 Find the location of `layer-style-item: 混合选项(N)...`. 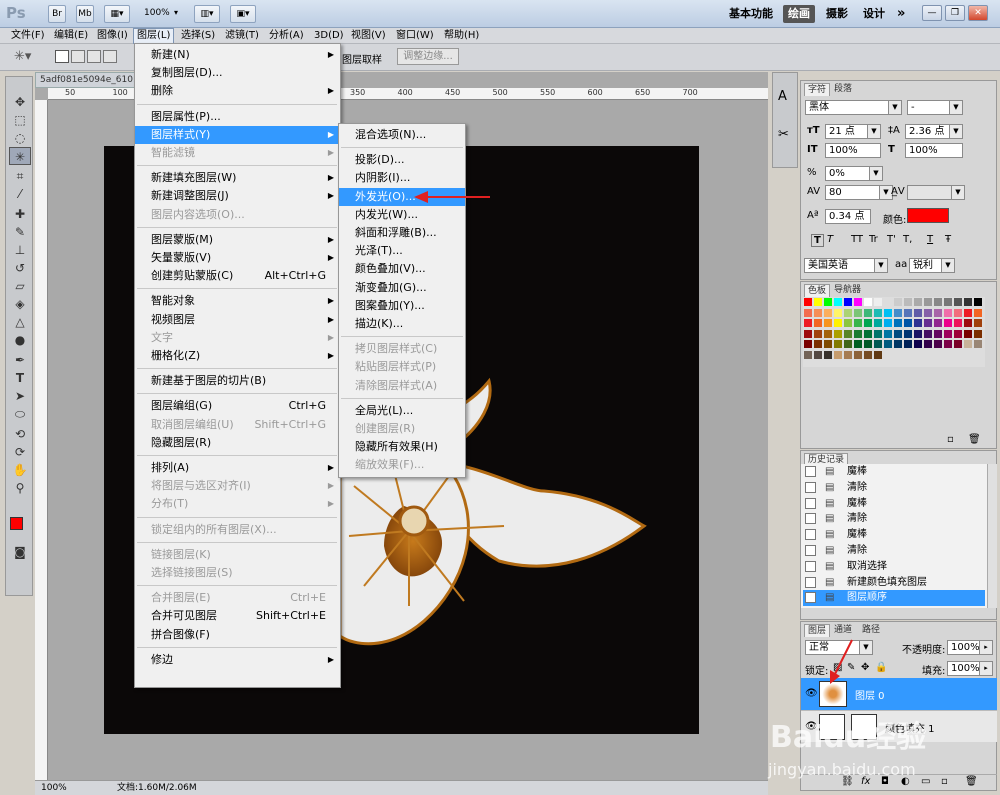

layer-style-item: 混合选项(N)... is located at coordinates (402, 135).